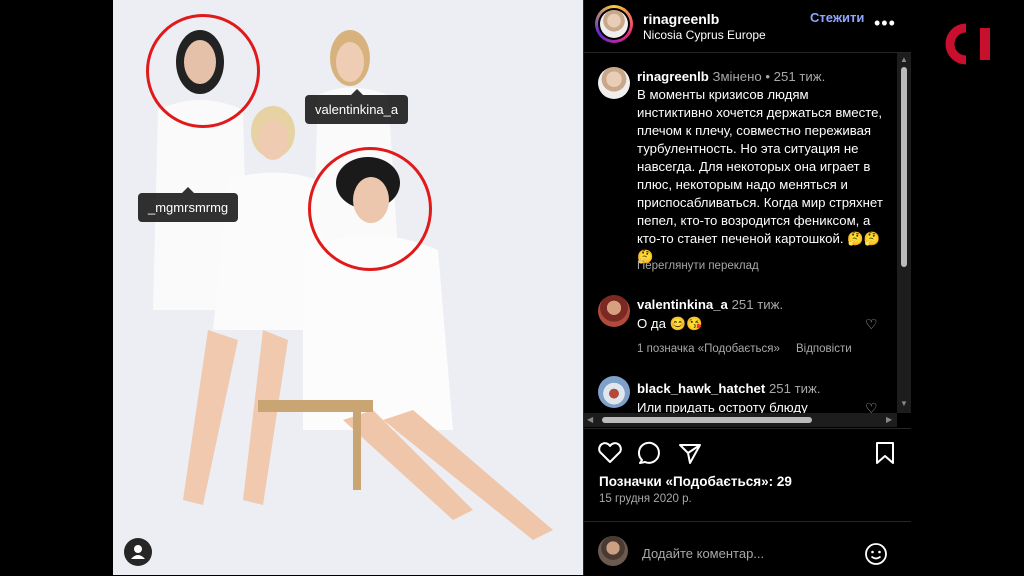  I want to click on post-actions, so click(747, 452).